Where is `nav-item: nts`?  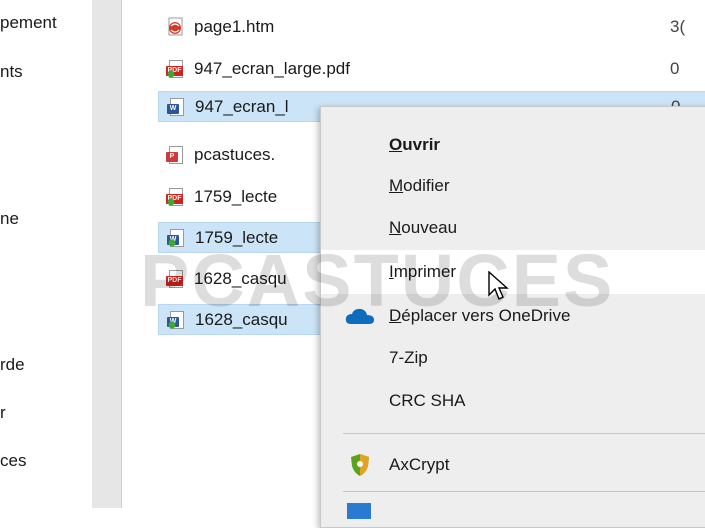 nav-item: nts is located at coordinates (11, 72).